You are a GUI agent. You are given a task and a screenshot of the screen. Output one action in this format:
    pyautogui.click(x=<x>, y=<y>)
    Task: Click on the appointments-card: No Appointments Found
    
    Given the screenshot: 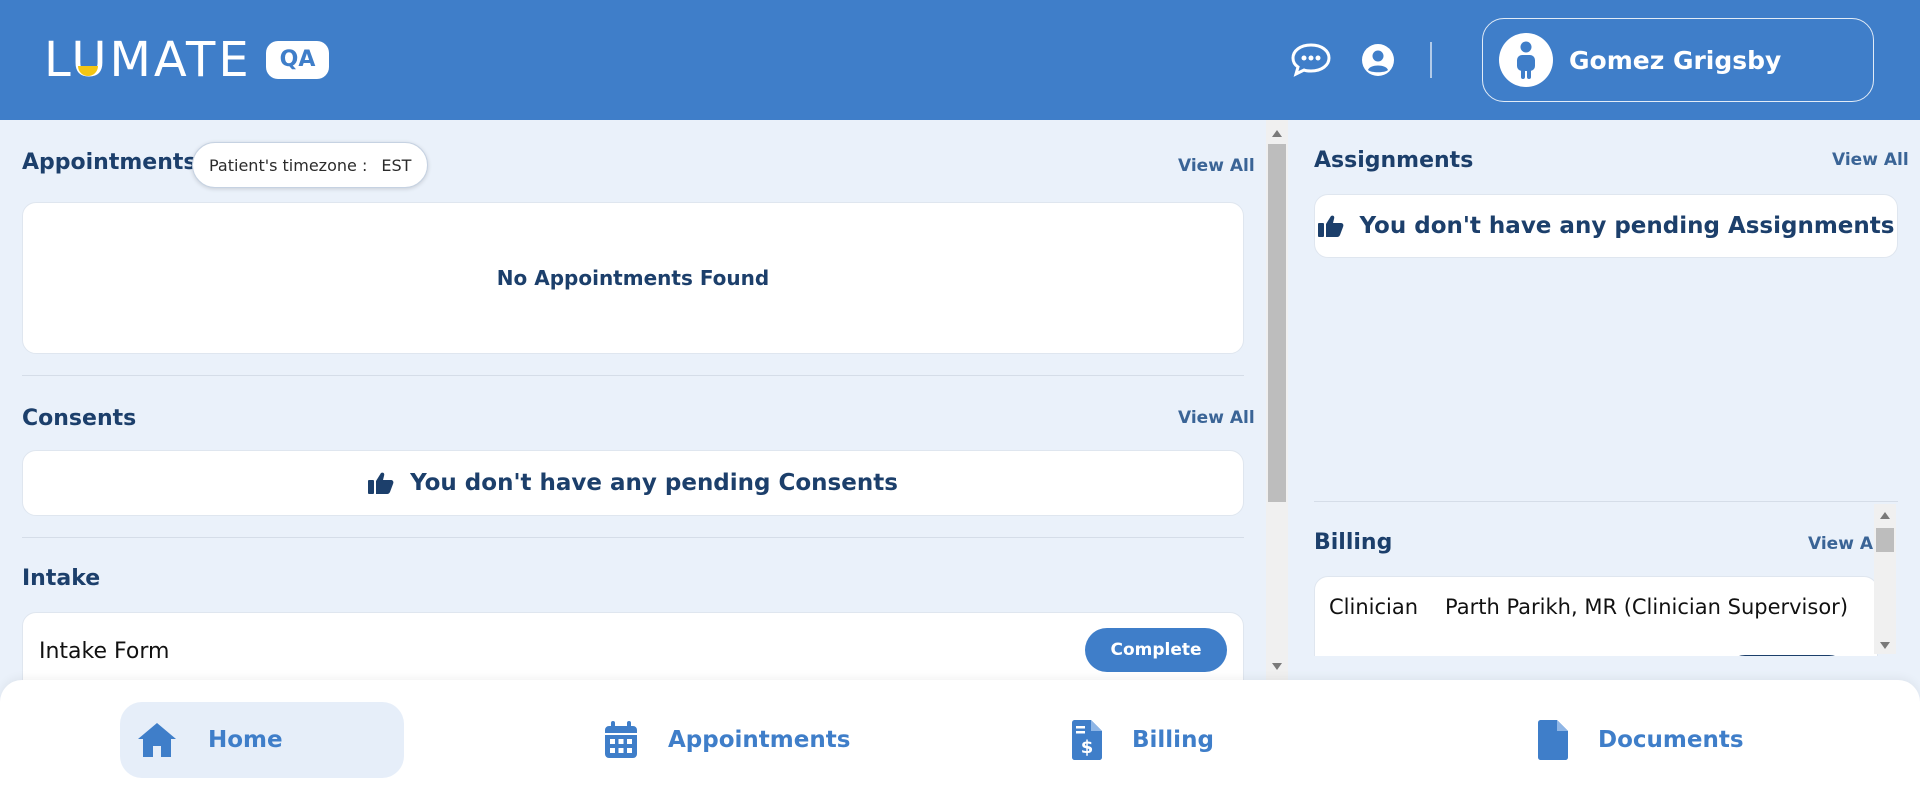 What is the action you would take?
    pyautogui.click(x=633, y=278)
    